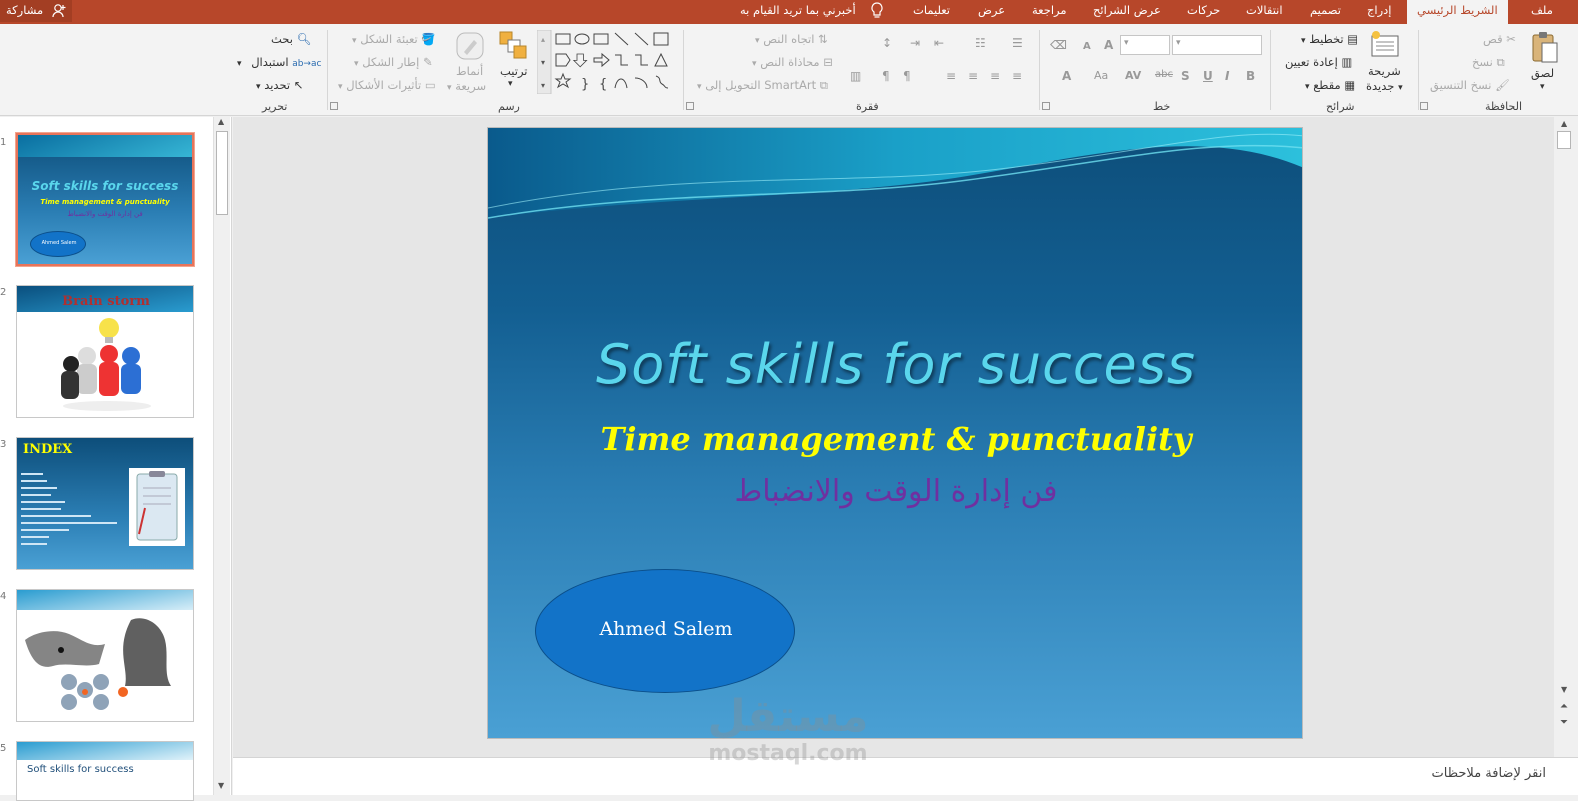 Image resolution: width=1578 pixels, height=801 pixels. What do you see at coordinates (895, 439) in the screenshot?
I see `slide-subtitle: Time management & punctuality` at bounding box center [895, 439].